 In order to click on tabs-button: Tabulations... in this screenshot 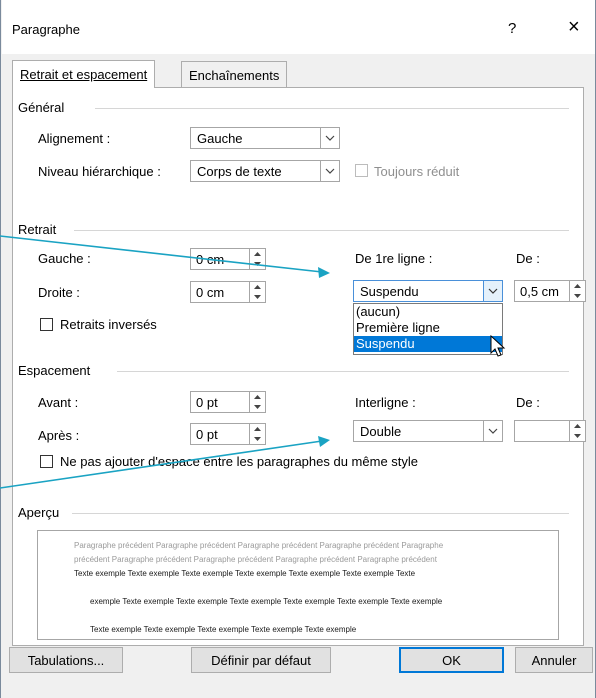, I will do `click(66, 660)`.